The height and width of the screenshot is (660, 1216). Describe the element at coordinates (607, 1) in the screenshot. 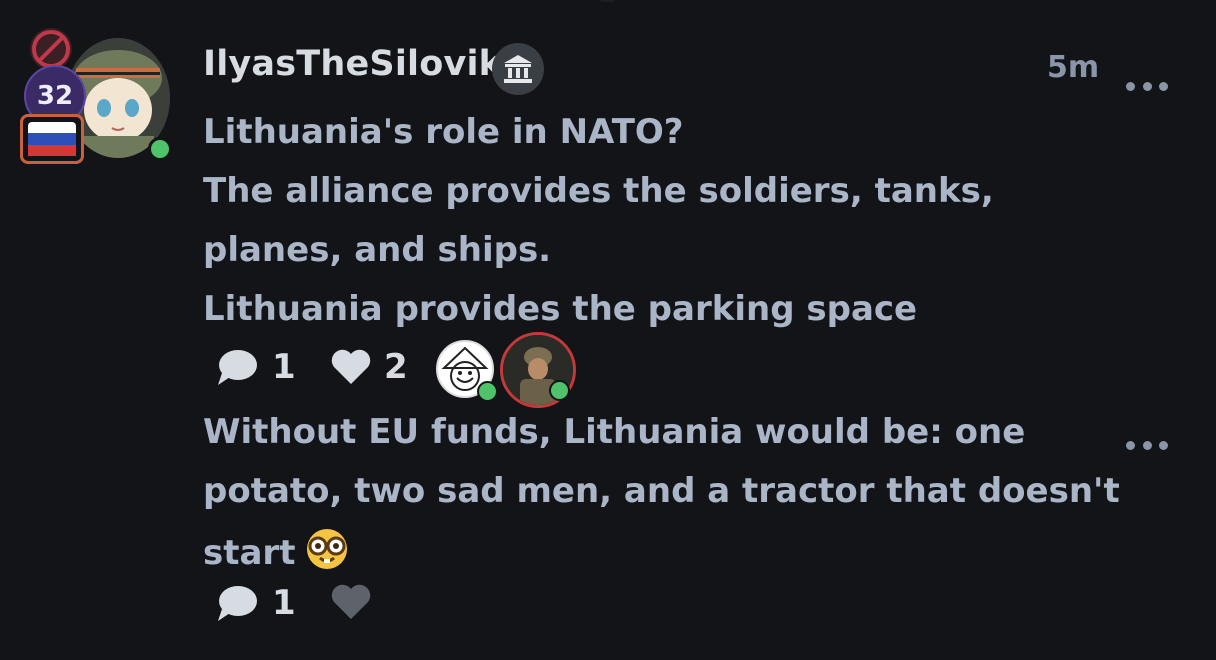

I see `scroll-indicator` at that location.